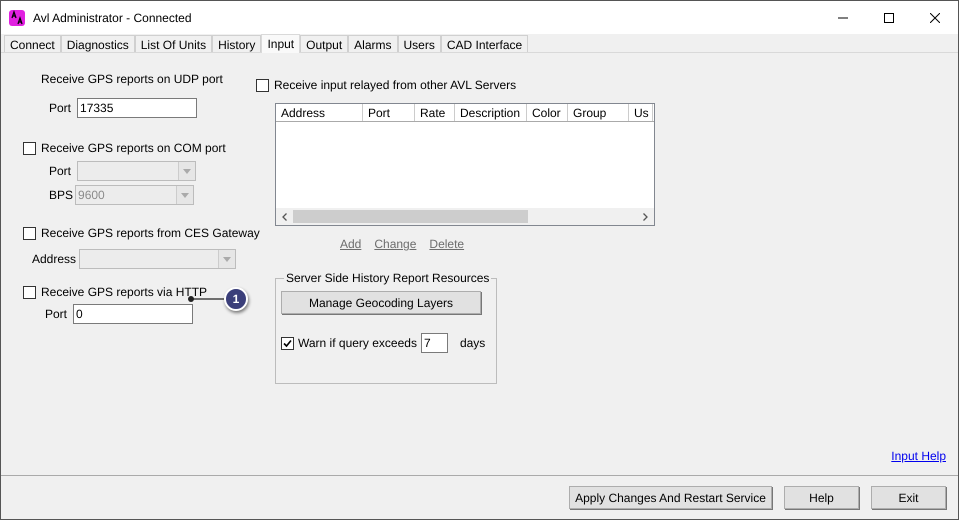 The width and height of the screenshot is (959, 520). What do you see at coordinates (389, 112) in the screenshot?
I see `column-header: Port` at bounding box center [389, 112].